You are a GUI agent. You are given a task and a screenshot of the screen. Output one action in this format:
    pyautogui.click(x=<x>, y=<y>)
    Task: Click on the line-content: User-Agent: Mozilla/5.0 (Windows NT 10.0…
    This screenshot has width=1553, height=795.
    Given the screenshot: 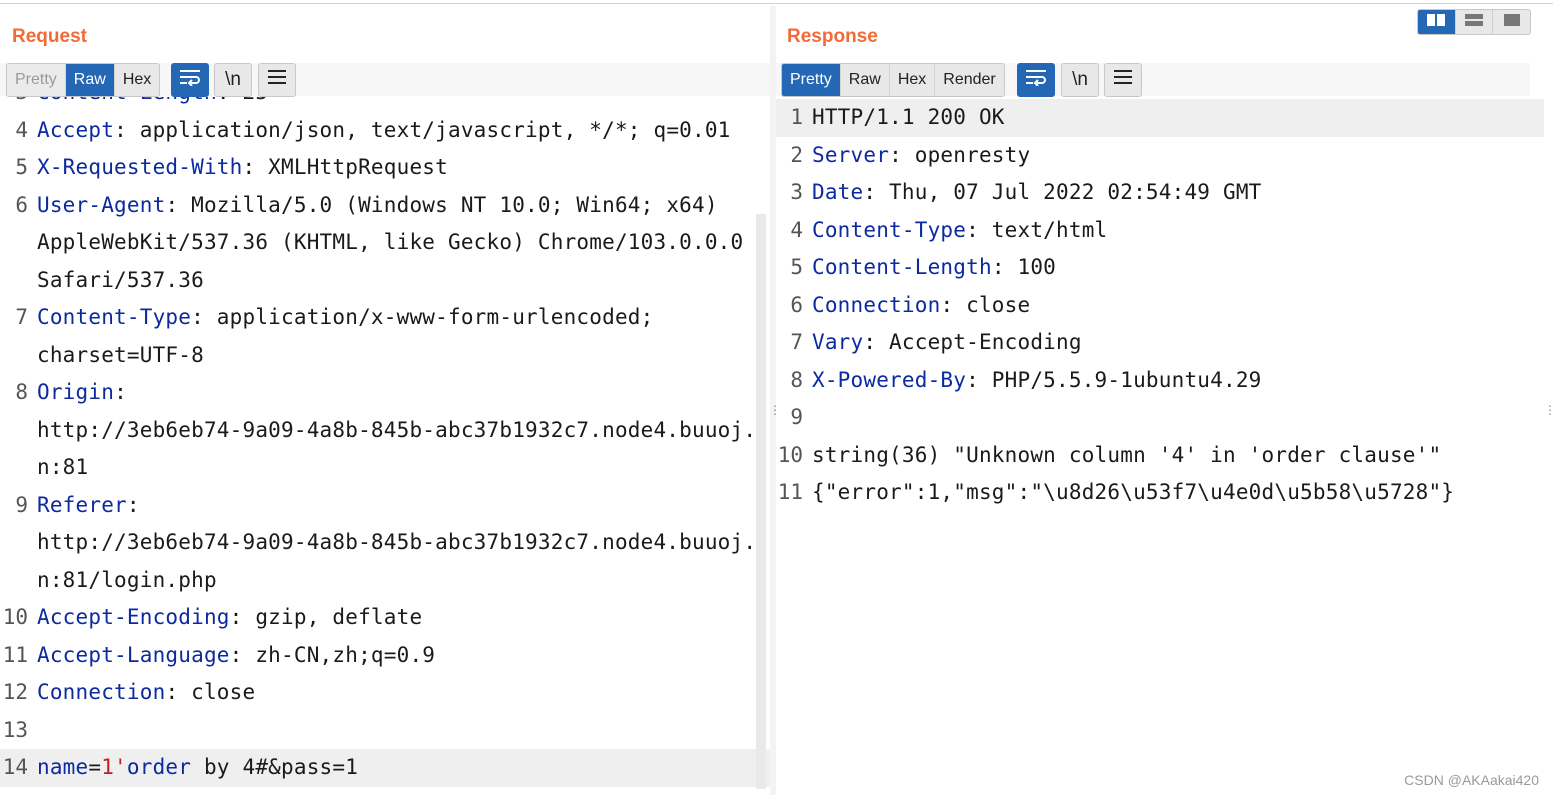 What is the action you would take?
    pyautogui.click(x=377, y=206)
    